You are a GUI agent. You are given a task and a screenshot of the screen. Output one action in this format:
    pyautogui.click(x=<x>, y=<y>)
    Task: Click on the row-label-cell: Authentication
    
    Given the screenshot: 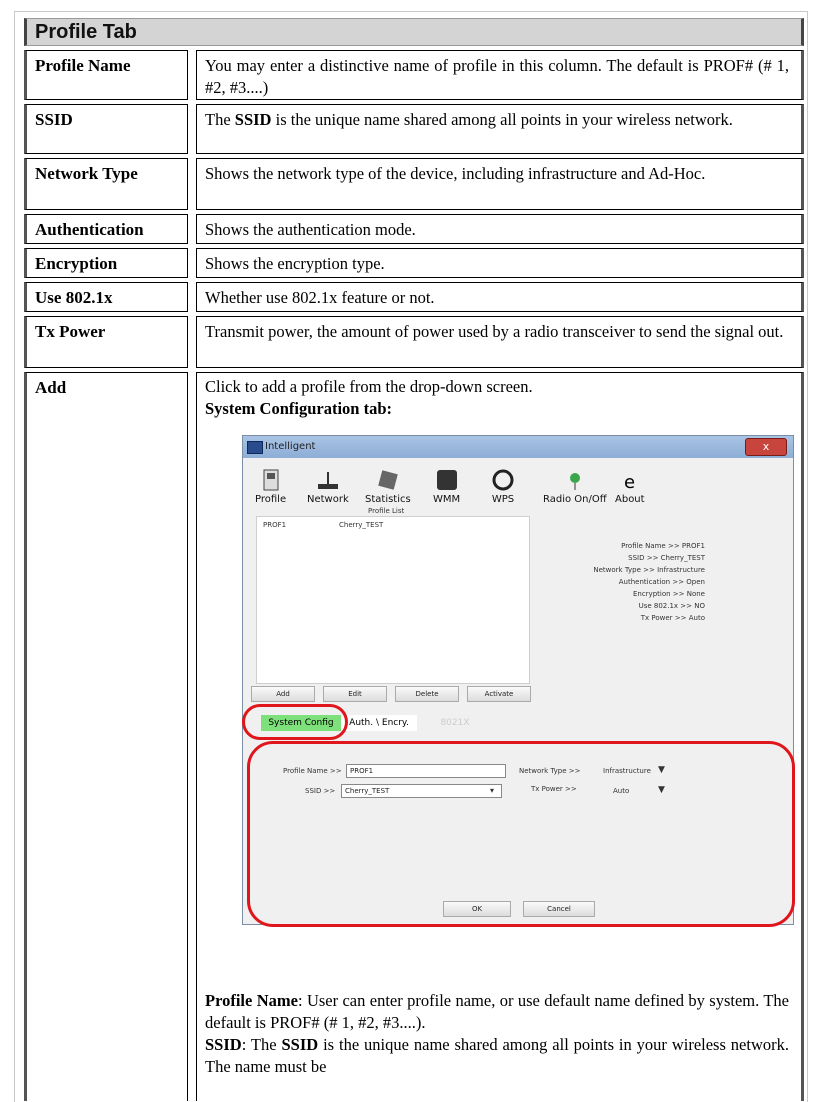 What is the action you would take?
    pyautogui.click(x=106, y=229)
    